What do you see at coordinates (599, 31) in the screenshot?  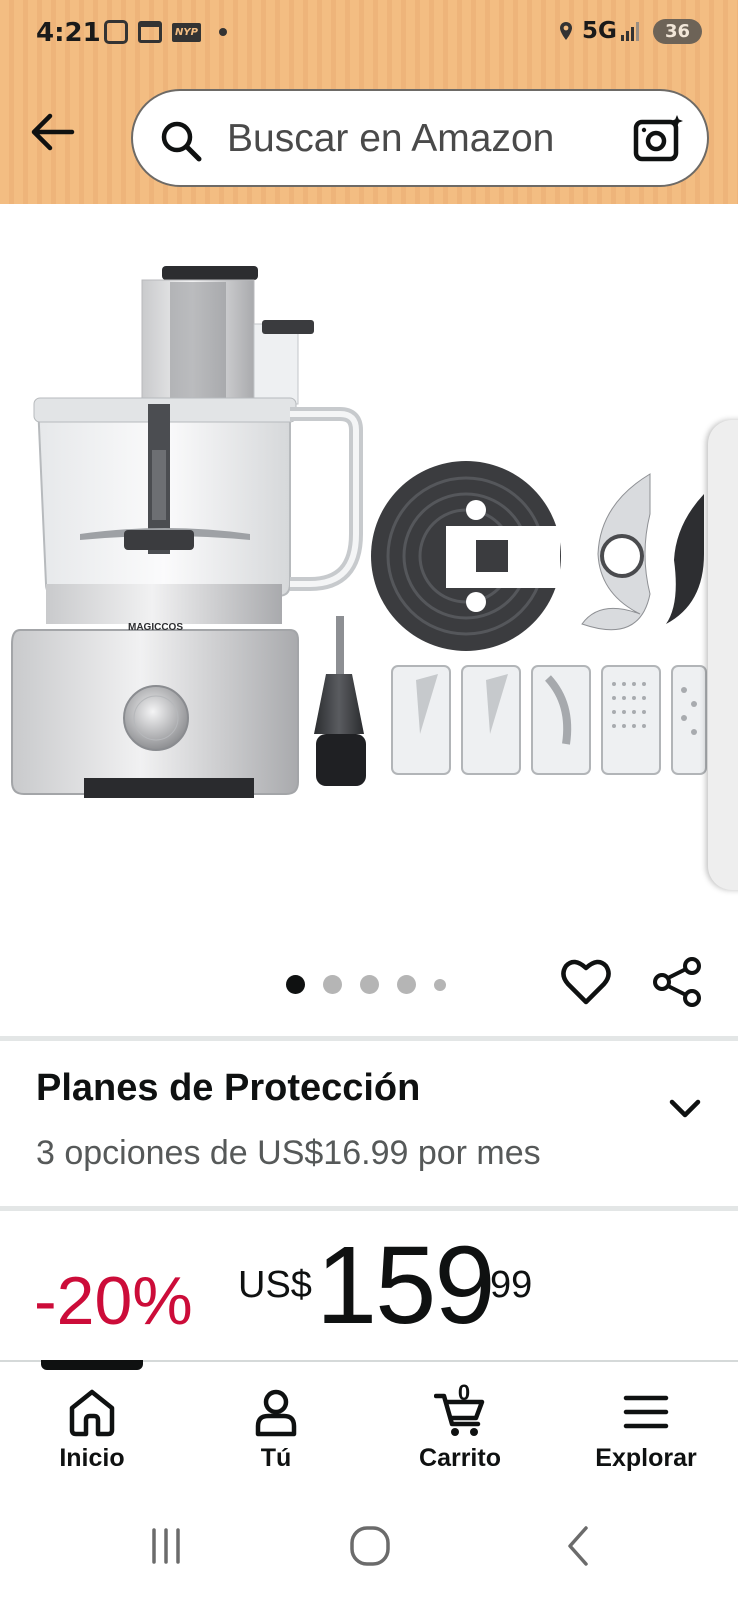 I see `network-type: 5G` at bounding box center [599, 31].